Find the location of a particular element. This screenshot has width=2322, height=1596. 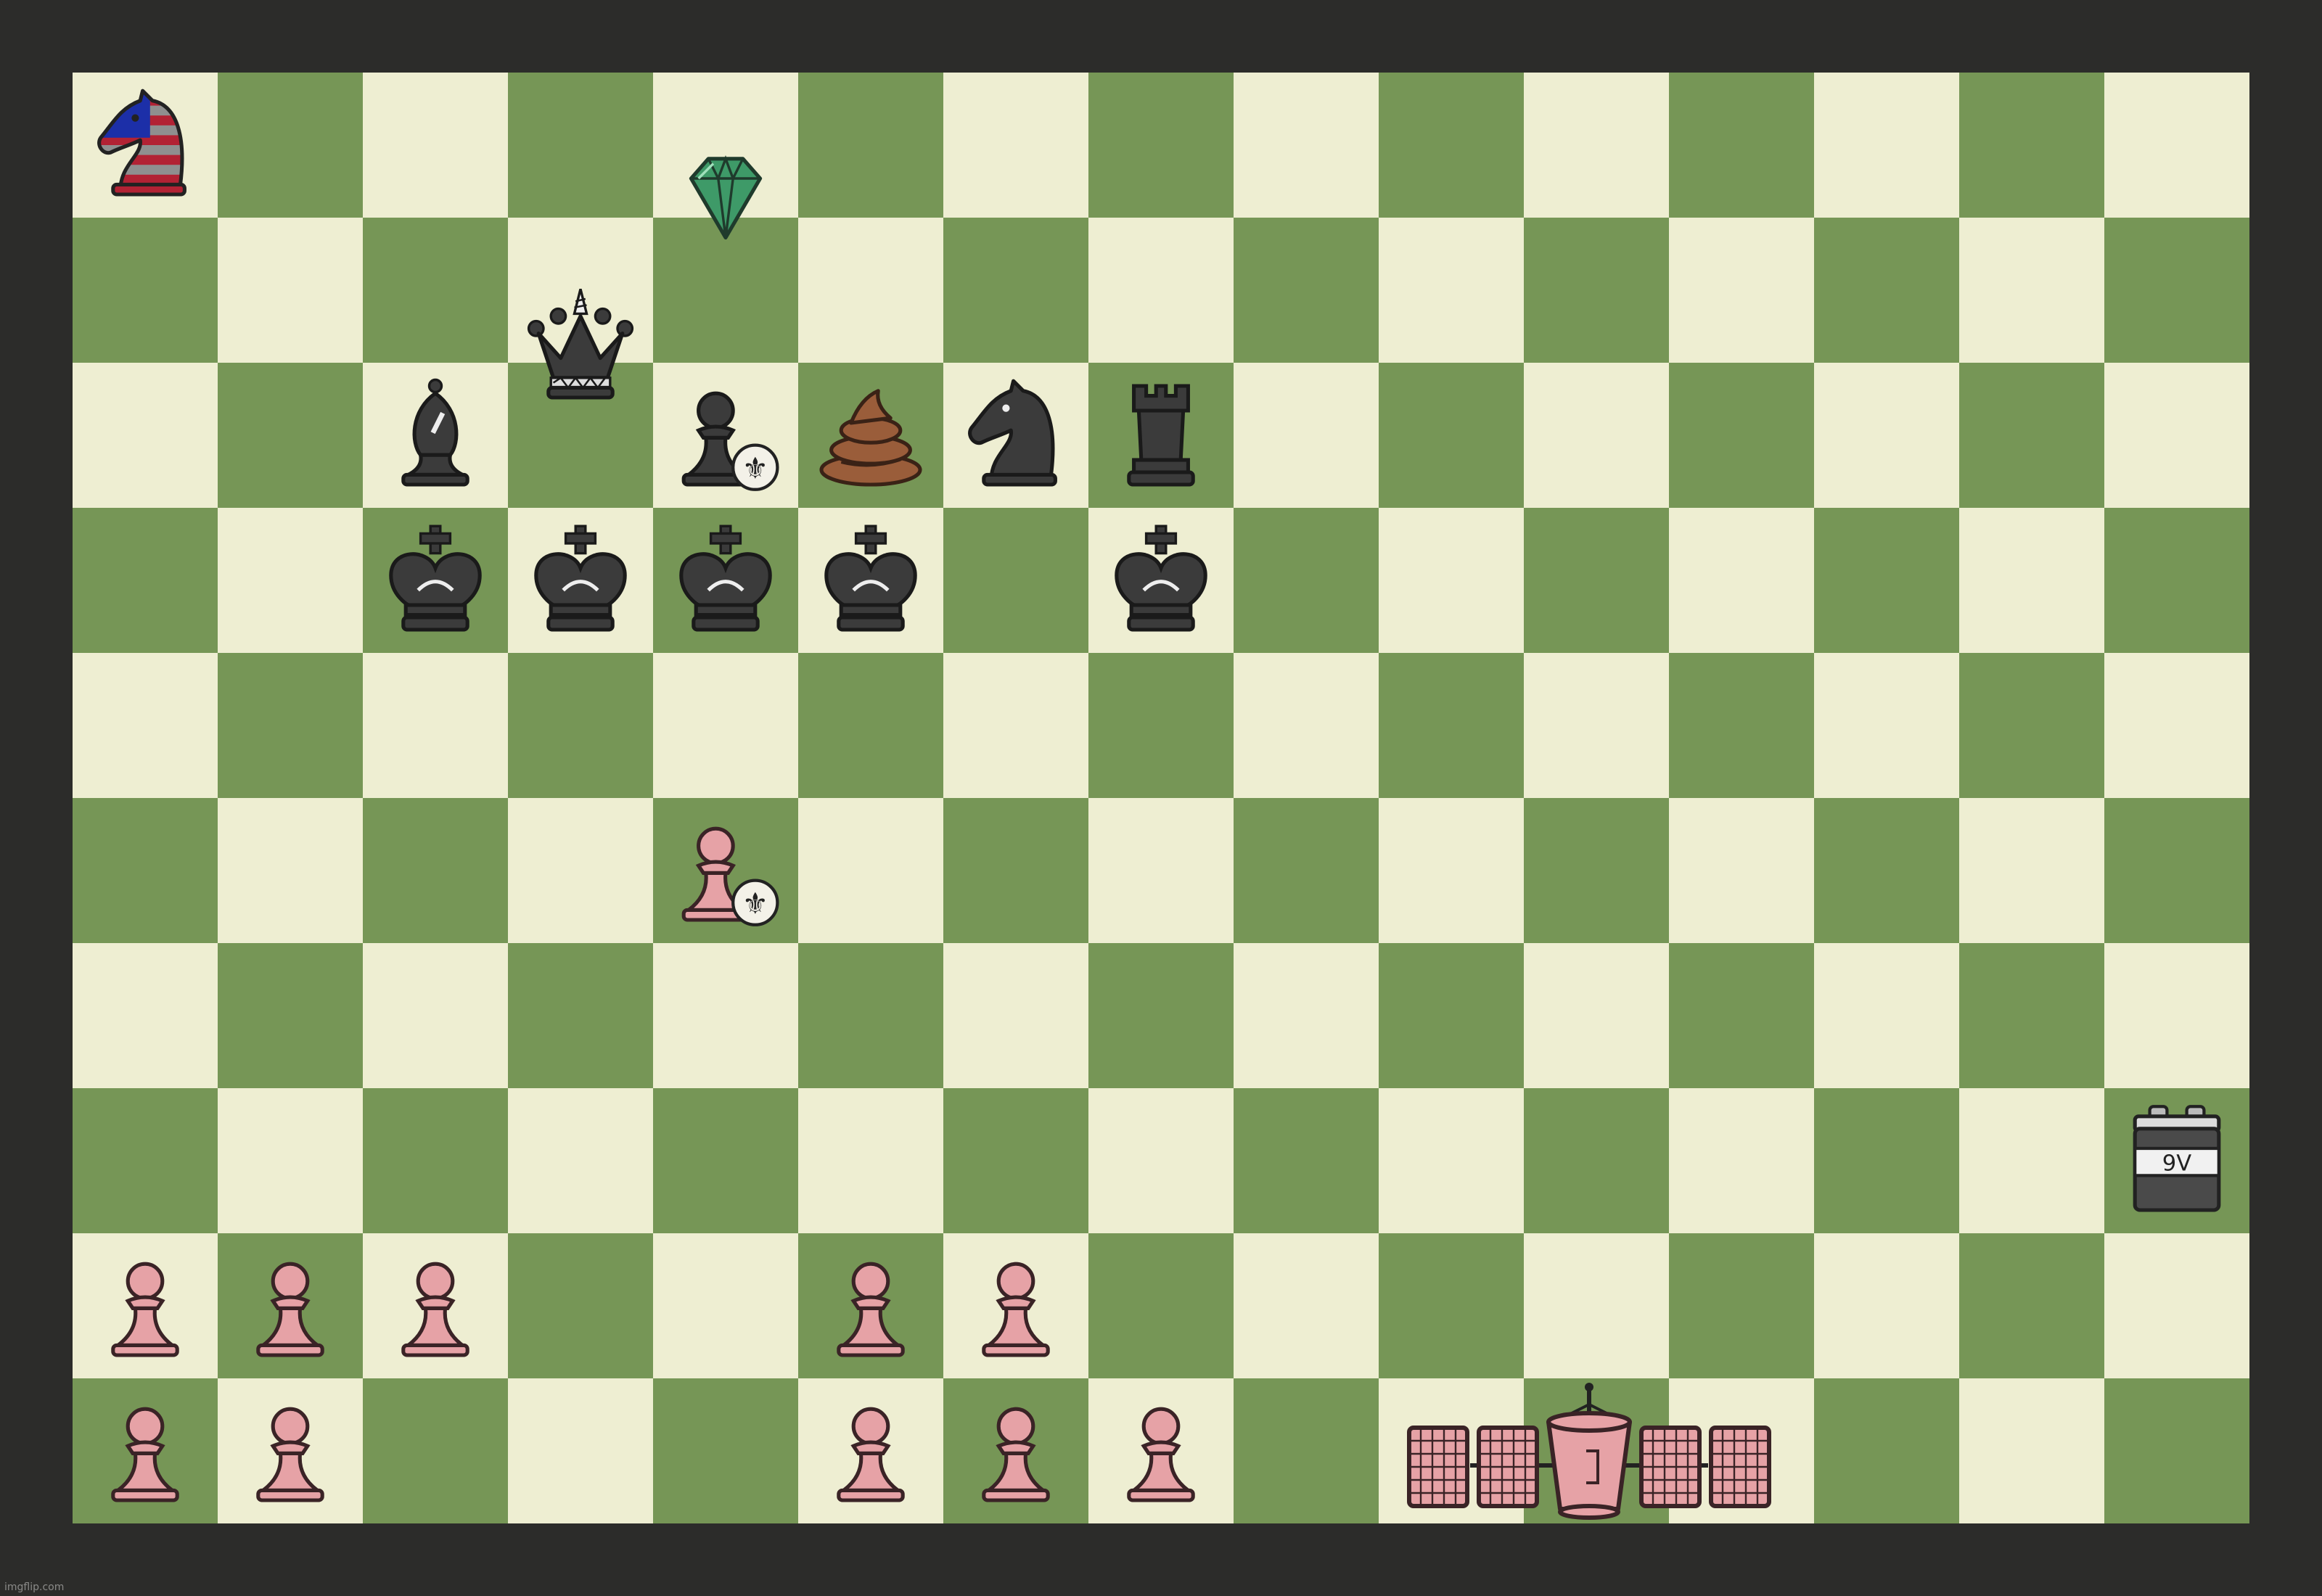

pink-pawn-fleur-icon: ⚜ is located at coordinates (725, 870).